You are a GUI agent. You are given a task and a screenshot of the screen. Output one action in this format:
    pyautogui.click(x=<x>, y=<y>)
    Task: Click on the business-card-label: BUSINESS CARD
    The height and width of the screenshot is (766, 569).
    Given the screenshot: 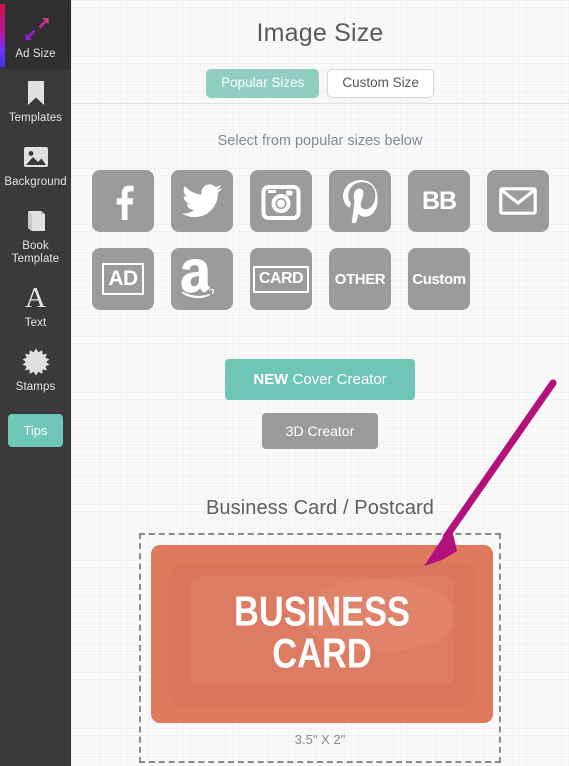 What is the action you would take?
    pyautogui.click(x=322, y=632)
    